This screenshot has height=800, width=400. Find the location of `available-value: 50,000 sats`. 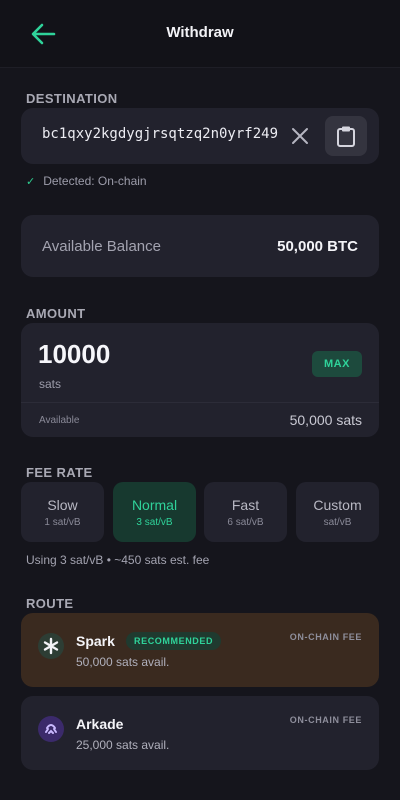

available-value: 50,000 sats is located at coordinates (325, 420).